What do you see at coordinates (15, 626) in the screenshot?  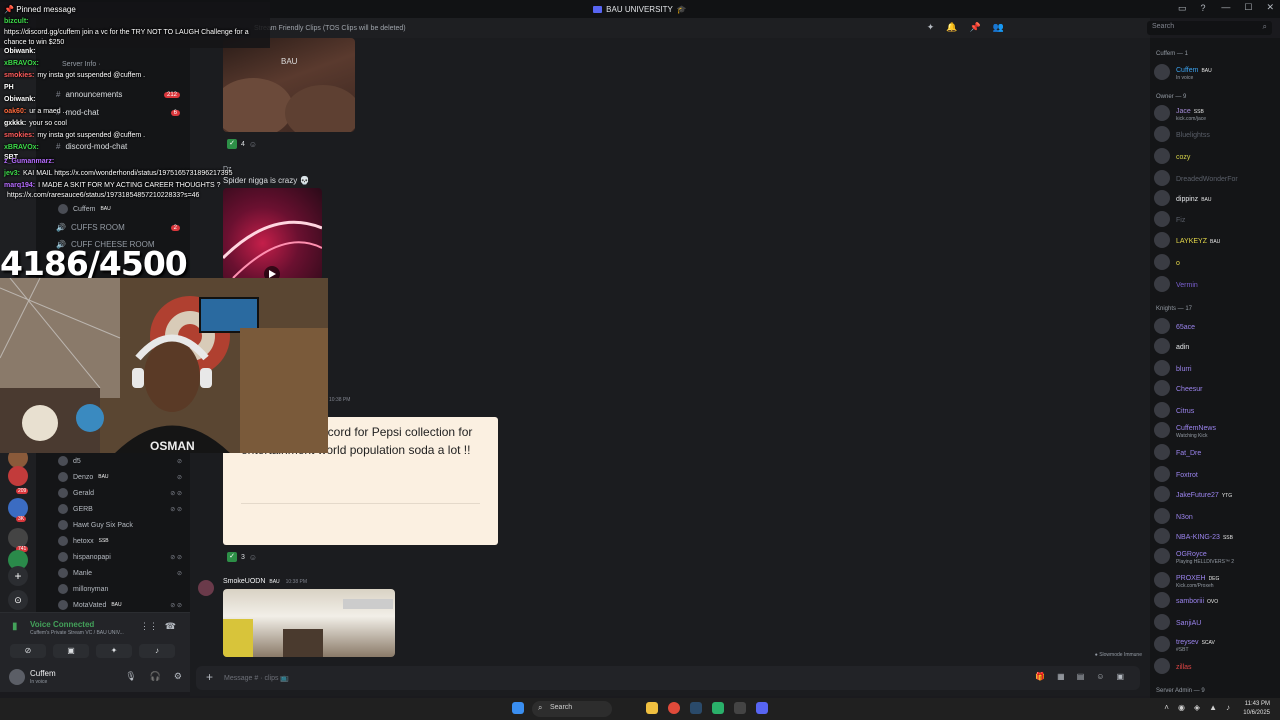 I see `signal-icon: ▮` at bounding box center [15, 626].